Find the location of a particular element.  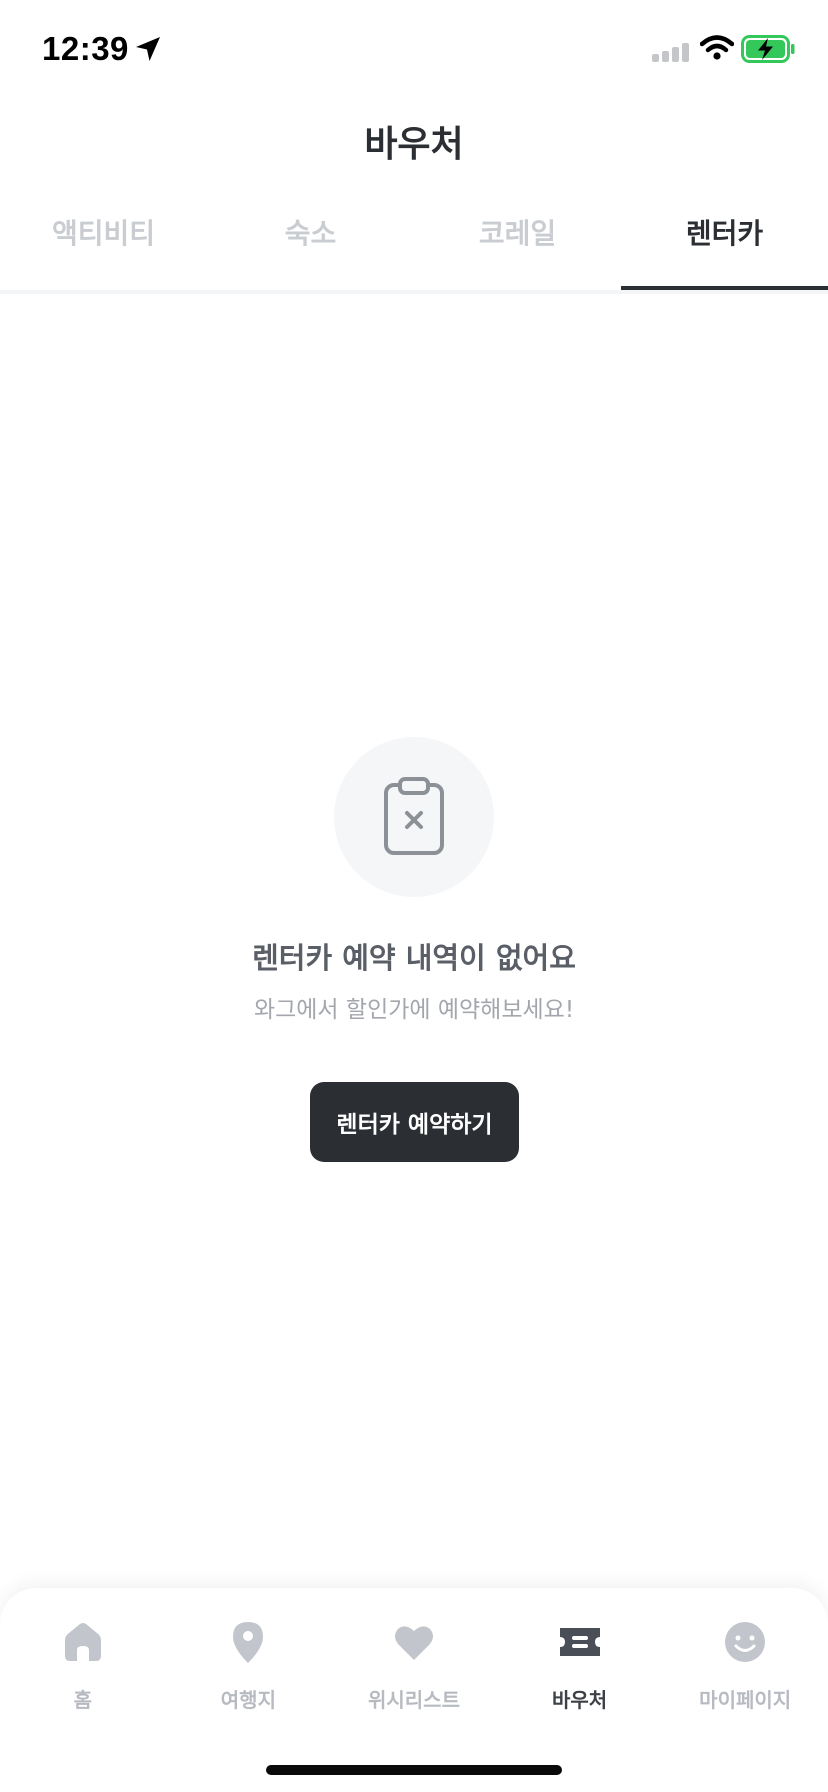

nav-item-wishlist: 위시리스트 is located at coordinates (414, 1658).